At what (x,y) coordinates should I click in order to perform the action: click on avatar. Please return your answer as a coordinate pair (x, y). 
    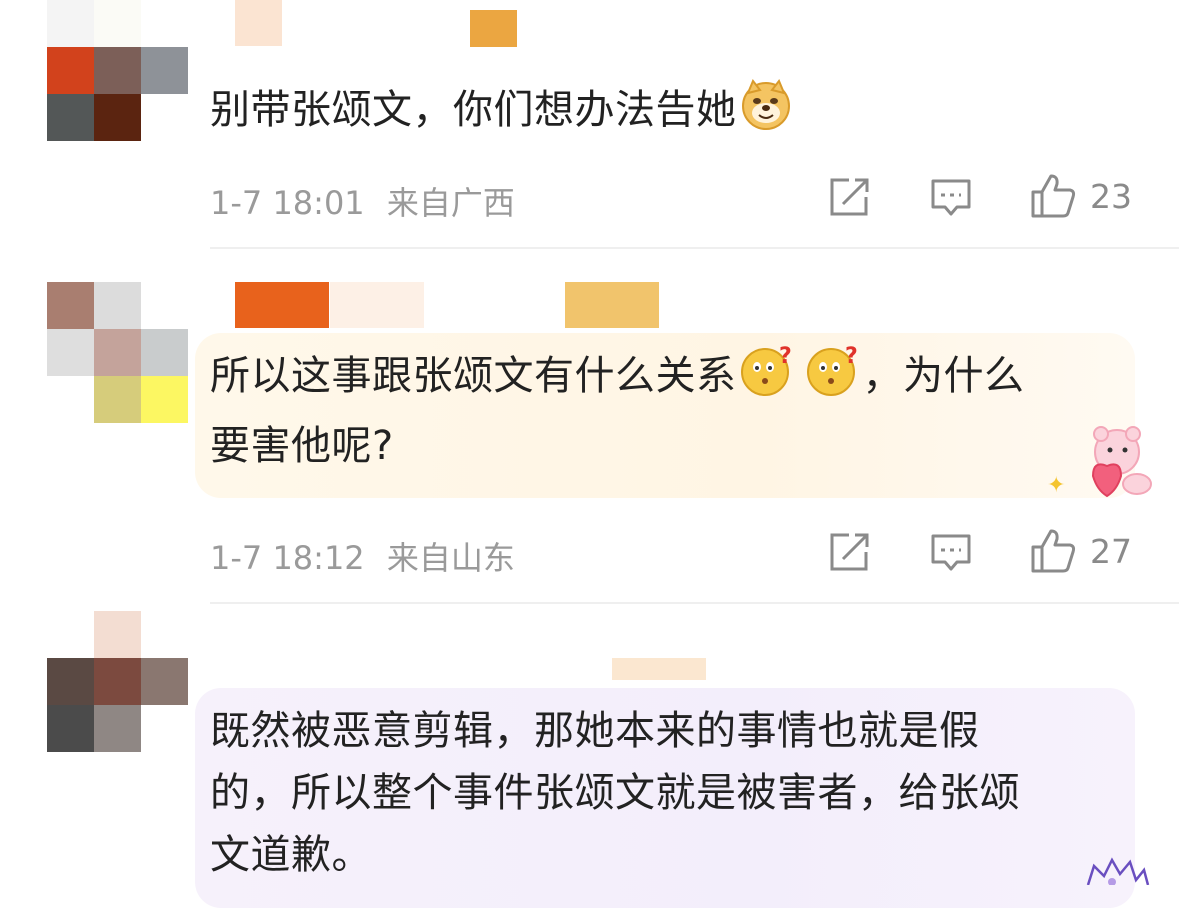
    Looking at the image, I should click on (117, 681).